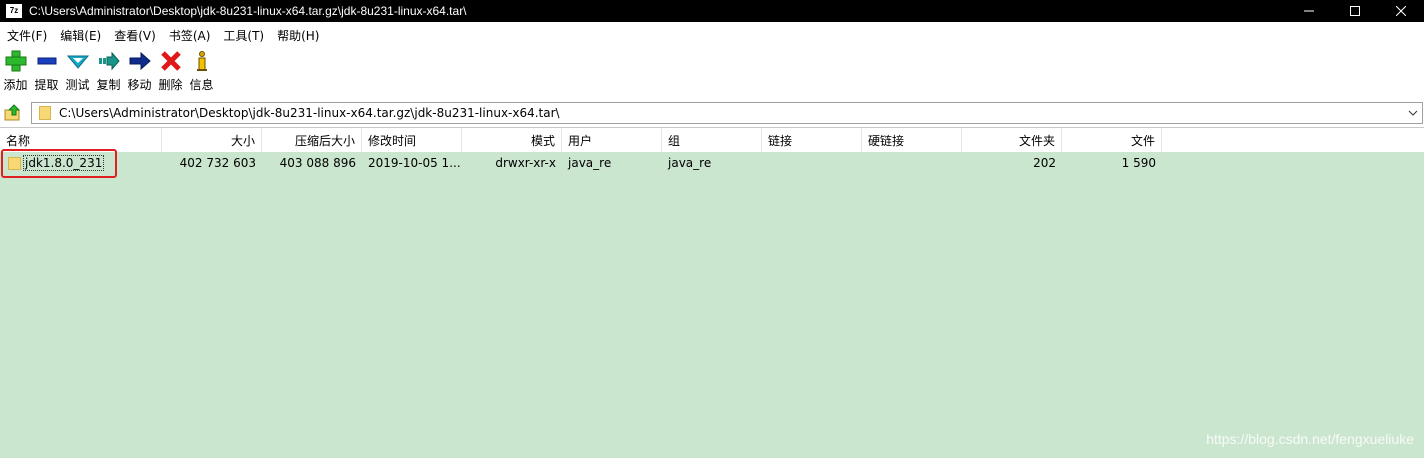  I want to click on extract-label: 提取, so click(46, 85).